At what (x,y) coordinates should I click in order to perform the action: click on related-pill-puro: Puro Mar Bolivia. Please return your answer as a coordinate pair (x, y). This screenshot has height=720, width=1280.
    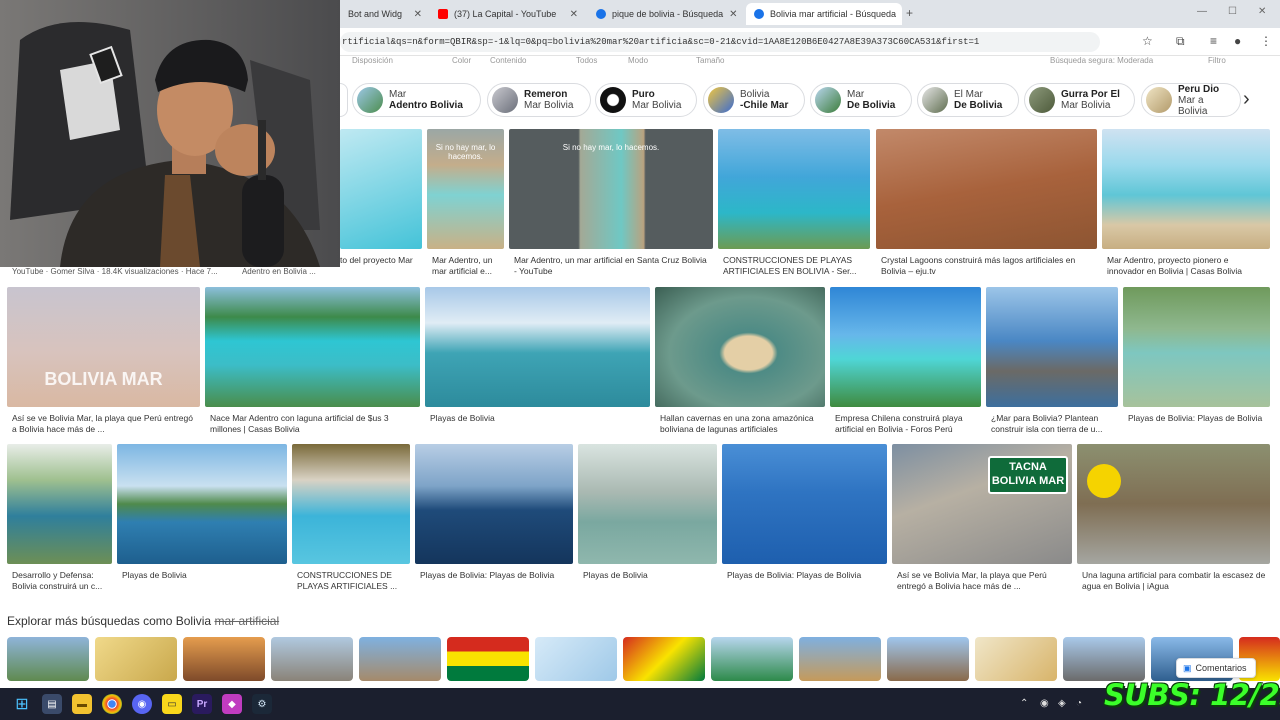
    Looking at the image, I should click on (646, 100).